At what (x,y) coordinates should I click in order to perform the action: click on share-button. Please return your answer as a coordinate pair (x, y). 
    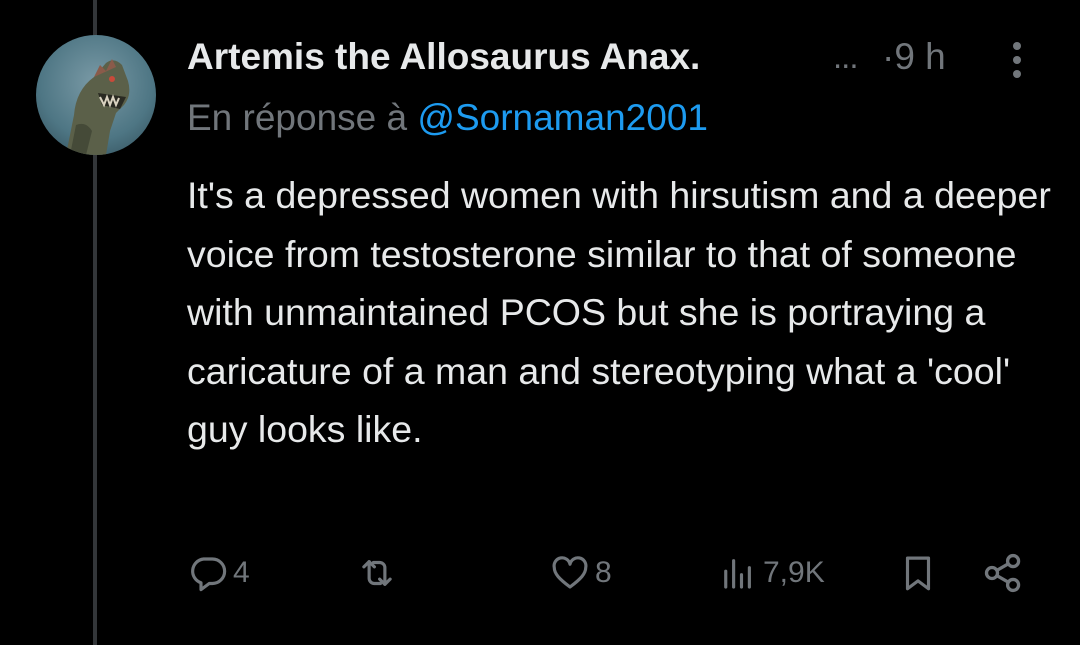
    Looking at the image, I should click on (1003, 573).